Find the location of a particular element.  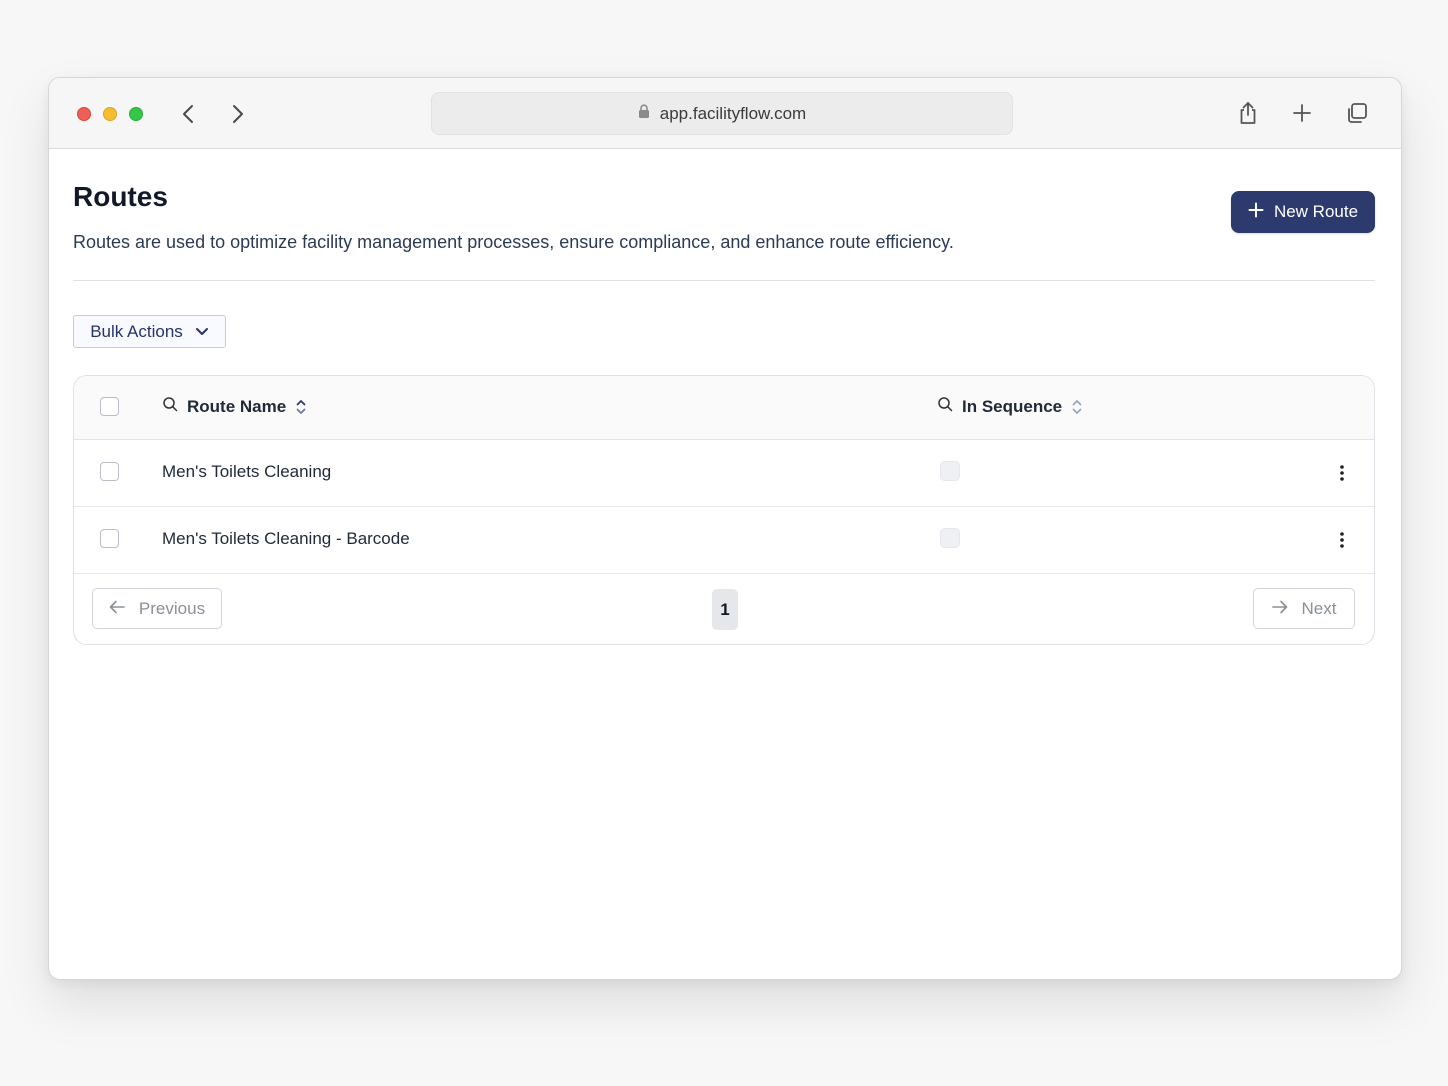

chevron-down-icon is located at coordinates (202, 332).